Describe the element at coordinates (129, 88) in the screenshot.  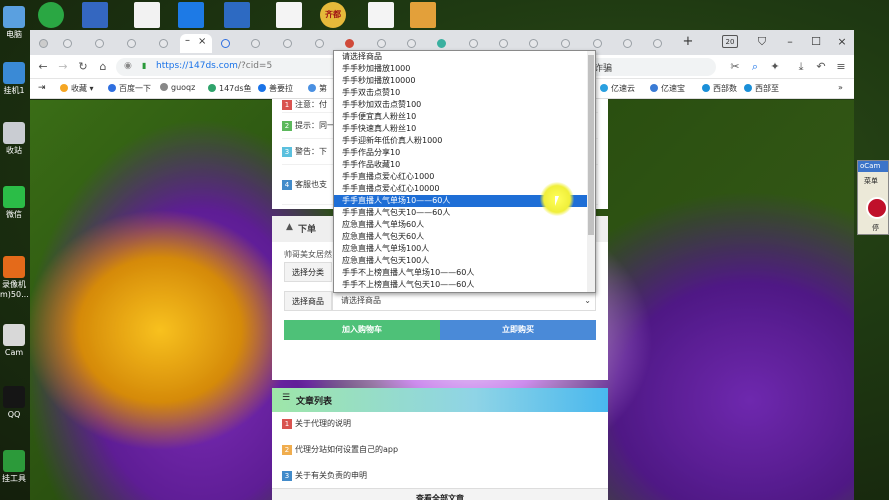
I see `bookmark-item: 百度一下` at that location.